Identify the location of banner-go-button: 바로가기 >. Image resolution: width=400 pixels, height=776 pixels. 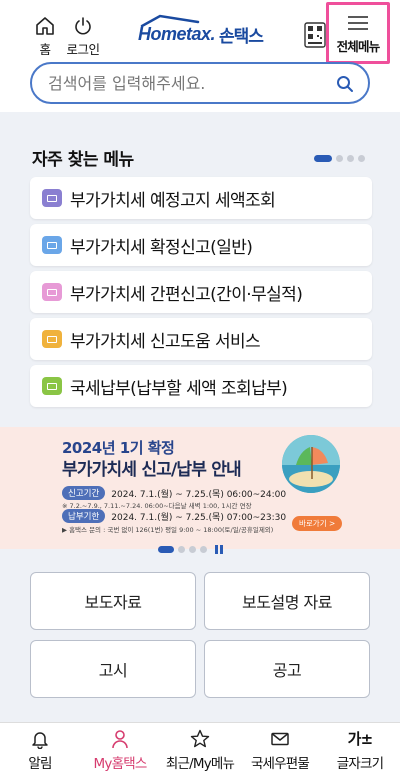
(317, 523).